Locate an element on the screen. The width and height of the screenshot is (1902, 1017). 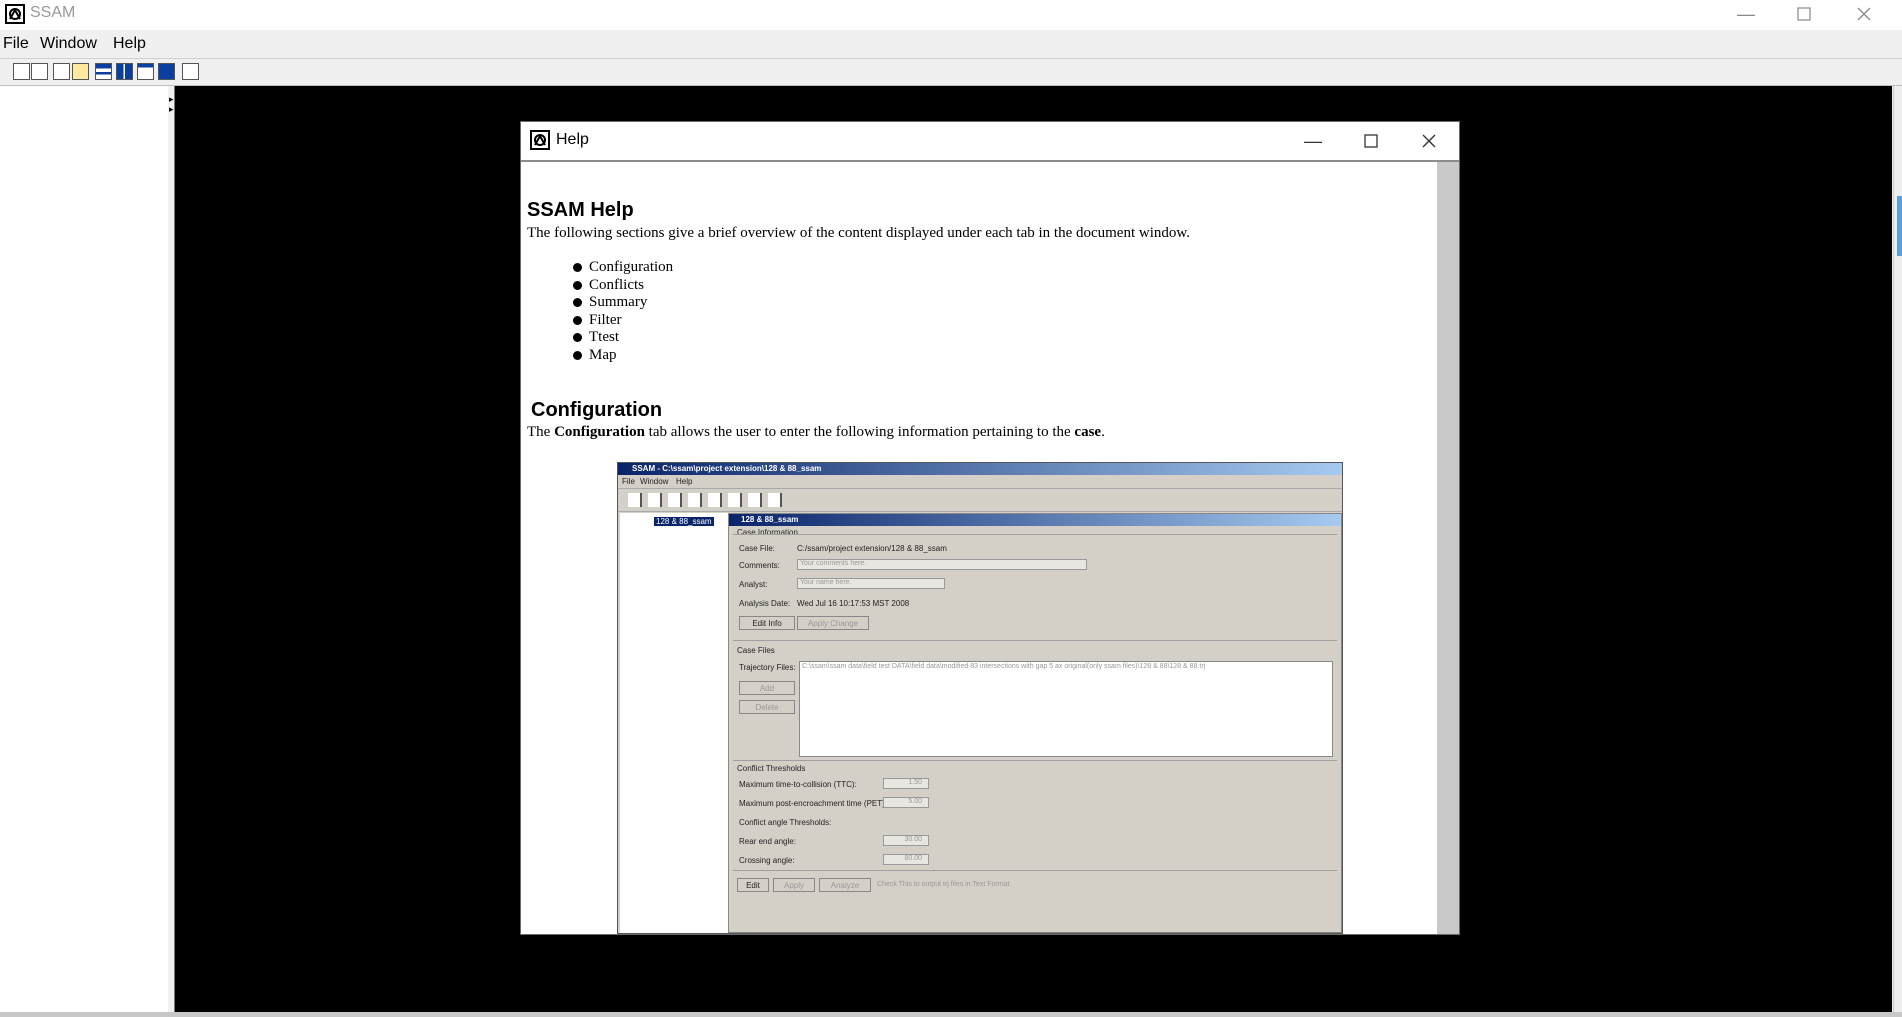
help-minimize-button: — is located at coordinates (1313, 141).